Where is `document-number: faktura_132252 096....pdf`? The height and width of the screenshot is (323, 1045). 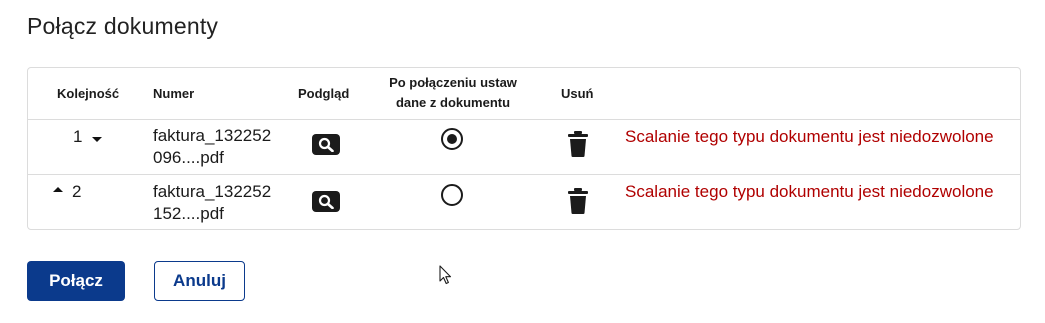
document-number: faktura_132252 096....pdf is located at coordinates (212, 147).